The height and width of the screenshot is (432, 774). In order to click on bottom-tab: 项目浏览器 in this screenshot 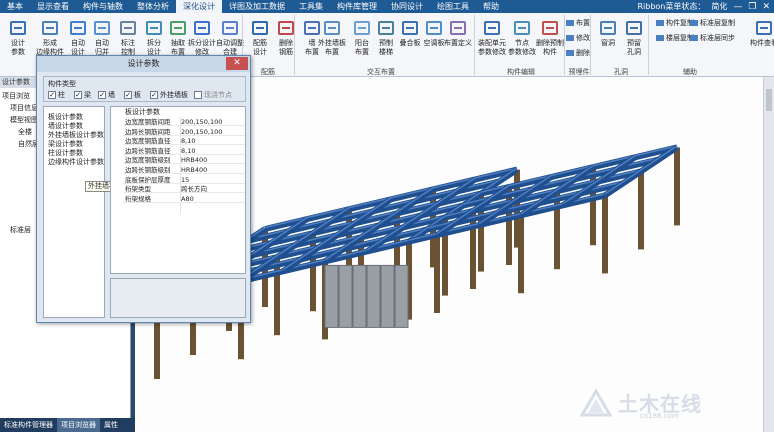, I will do `click(78, 425)`.